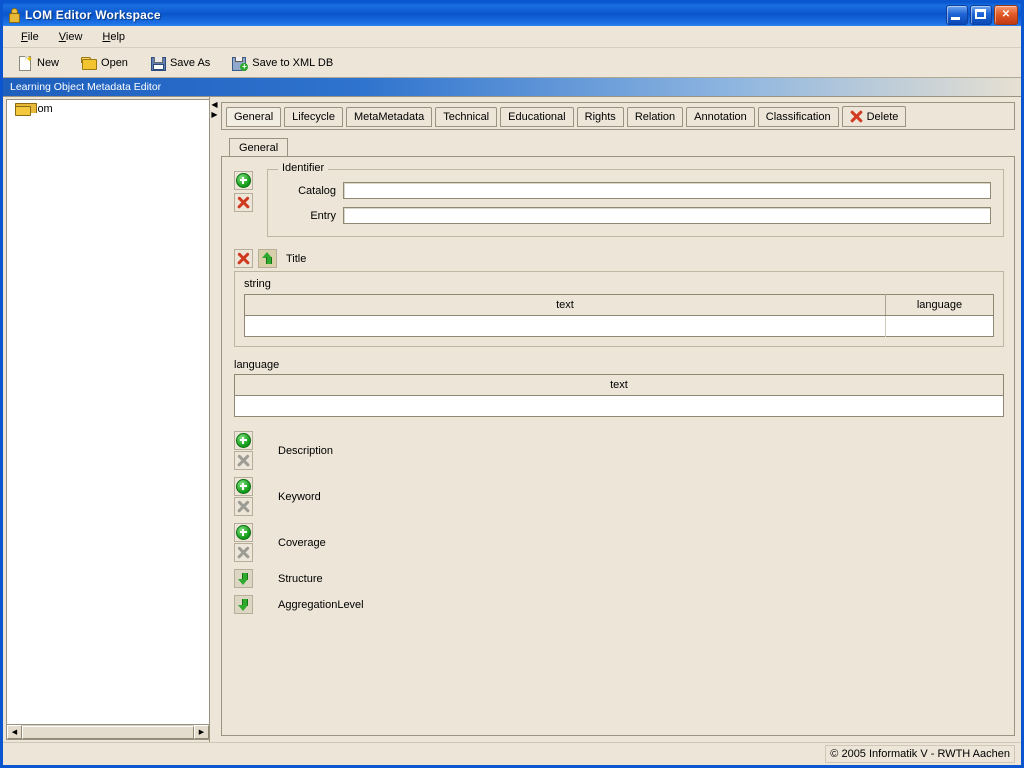  I want to click on window-controls: ✕, so click(982, 15).